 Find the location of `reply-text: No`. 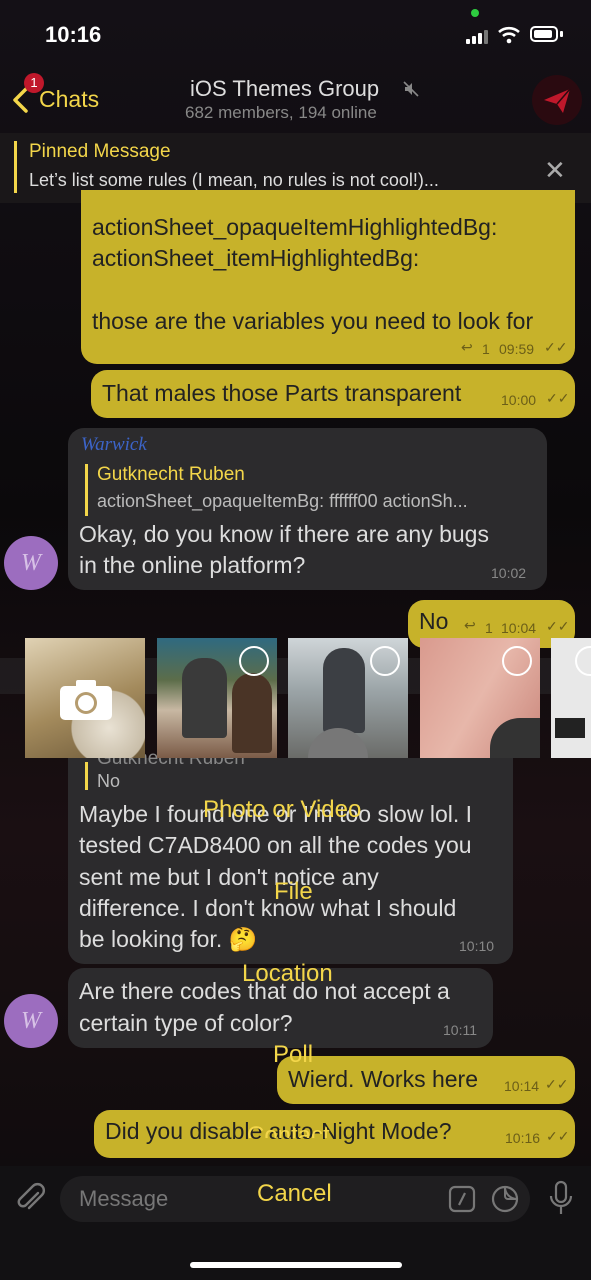

reply-text: No is located at coordinates (109, 781).